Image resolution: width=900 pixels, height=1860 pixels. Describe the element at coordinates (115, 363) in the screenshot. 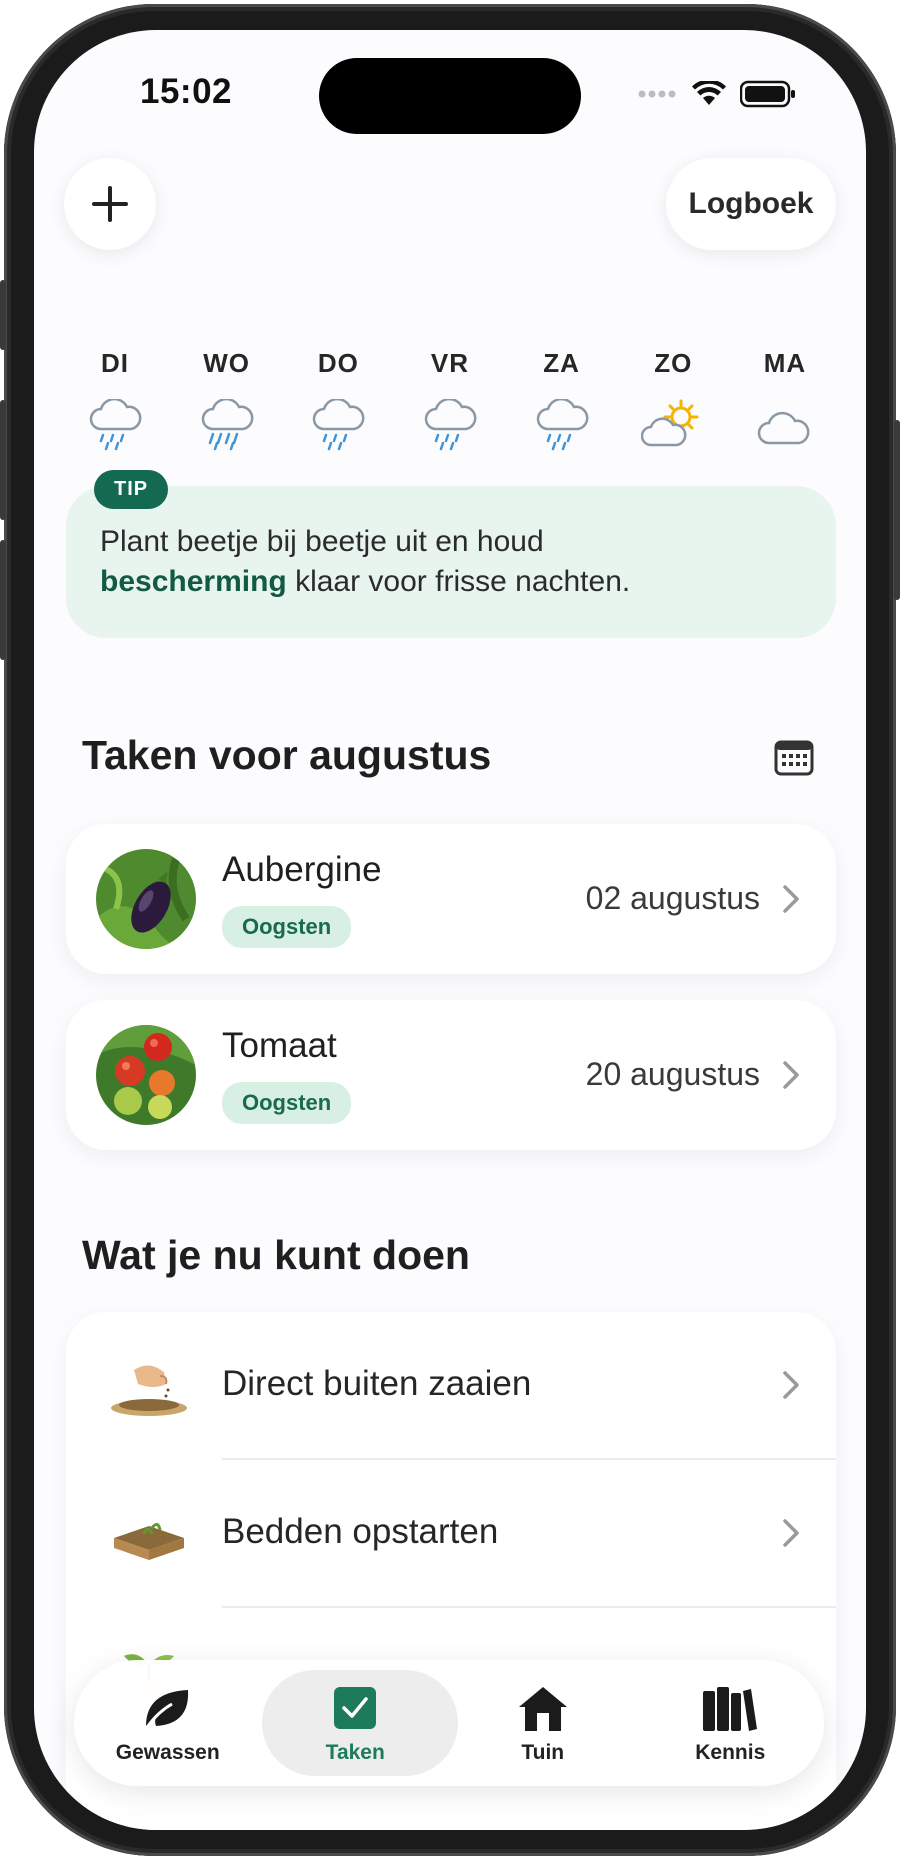

I see `weather-day-label: DI` at that location.